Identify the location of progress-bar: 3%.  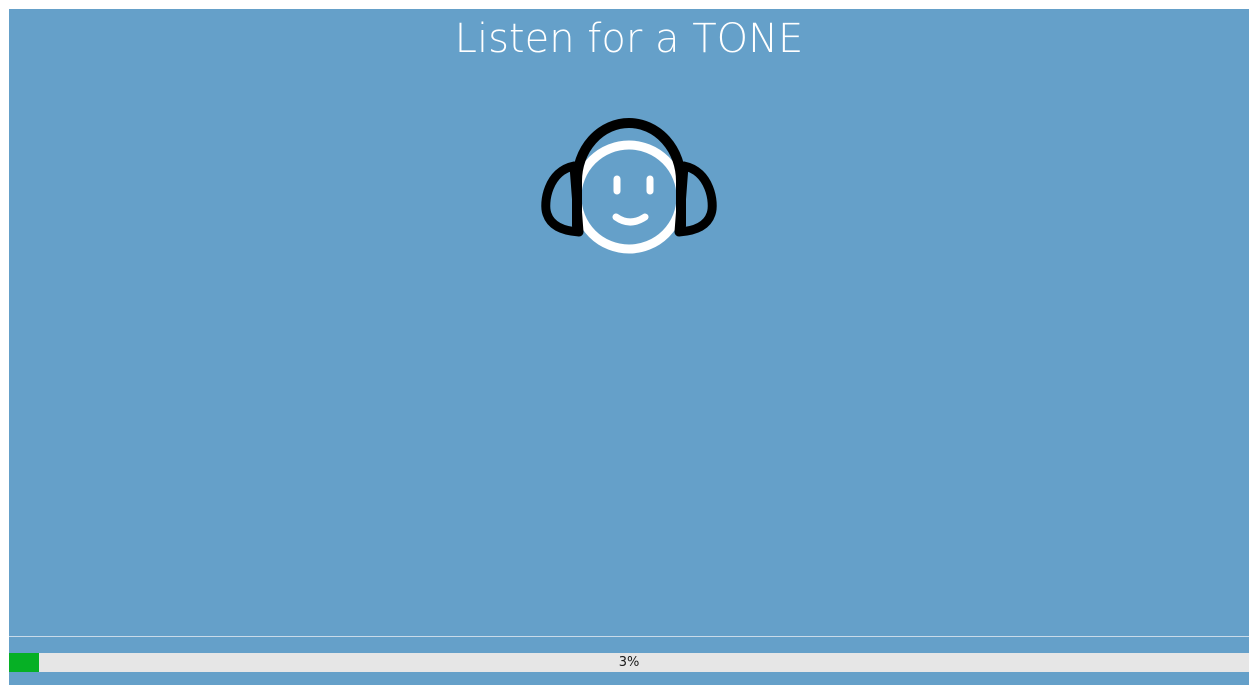
(629, 662).